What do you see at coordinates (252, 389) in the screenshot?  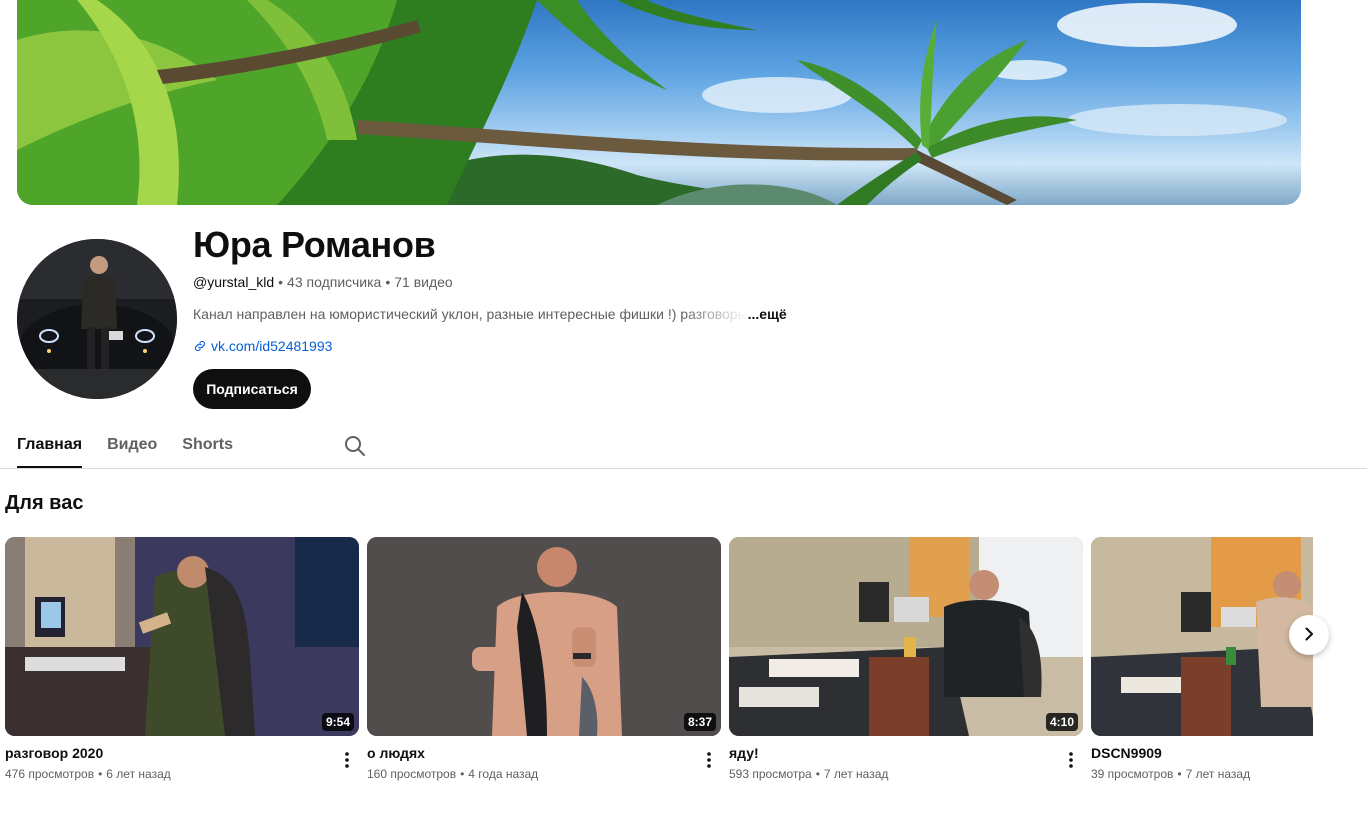 I see `subscribe-button: Подписаться` at bounding box center [252, 389].